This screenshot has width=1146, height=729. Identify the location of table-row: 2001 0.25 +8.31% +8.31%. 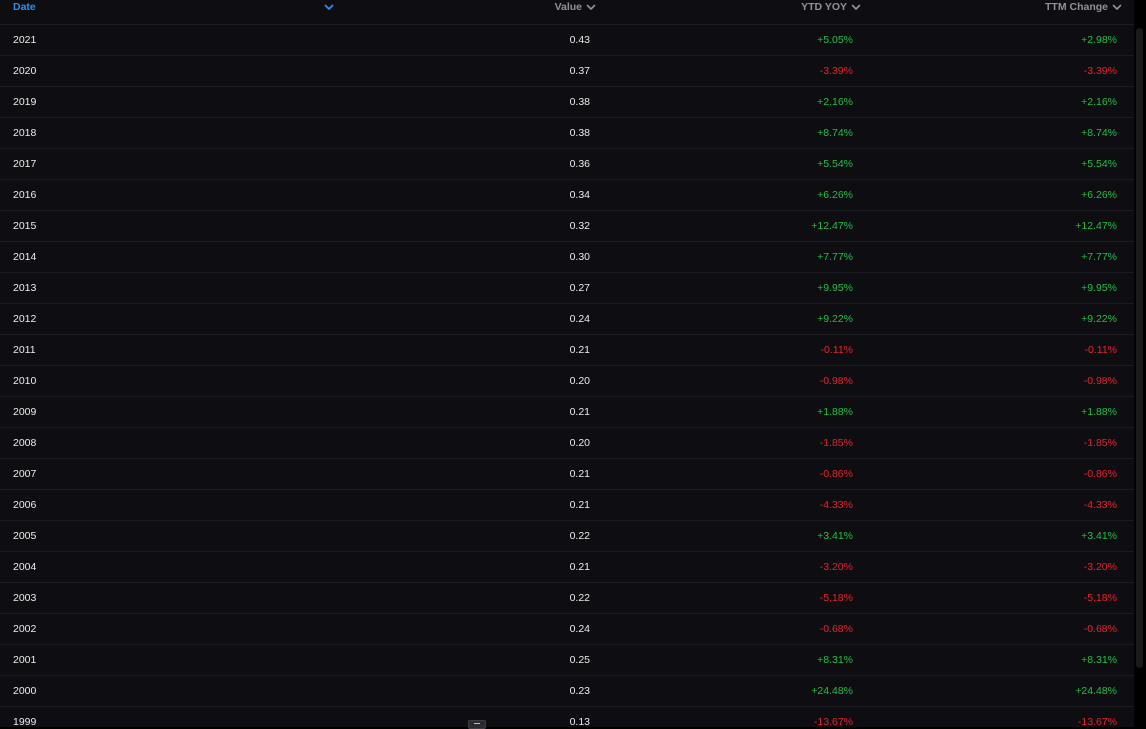
(567, 660).